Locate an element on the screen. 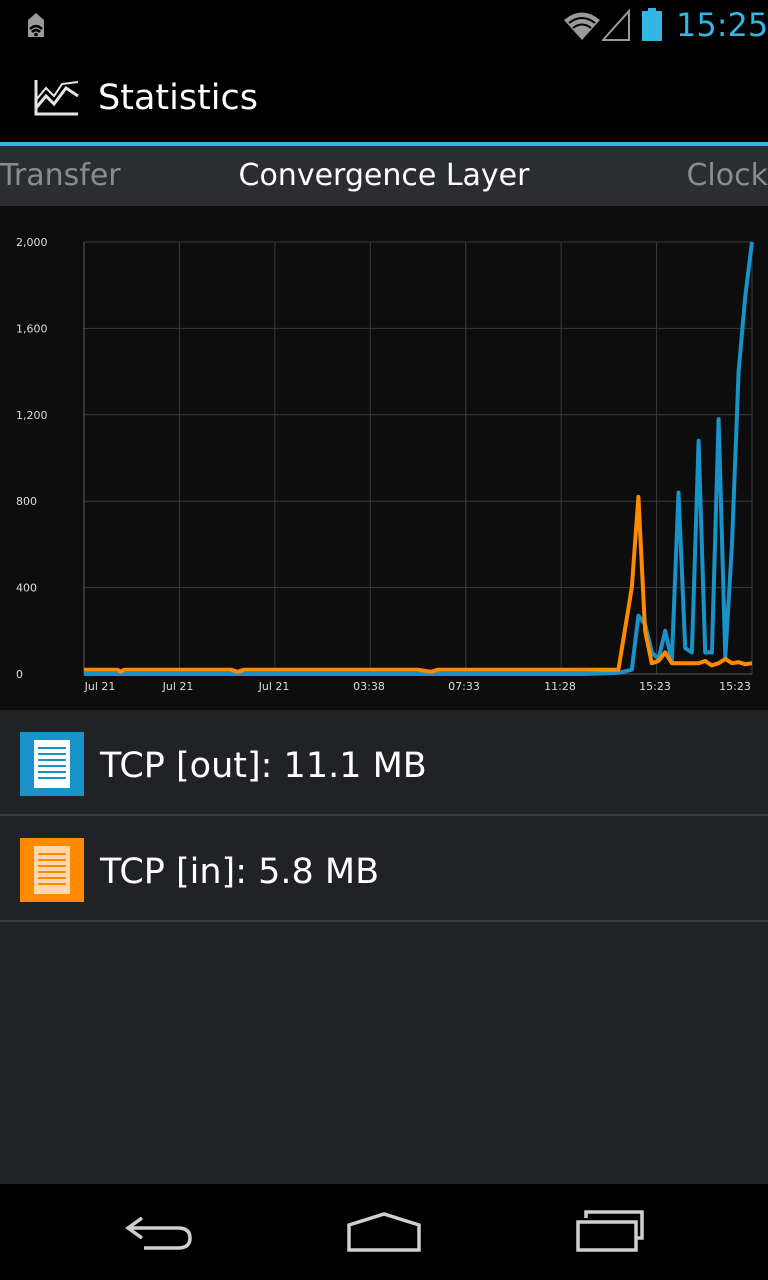  y-tick-label: 800 is located at coordinates (26, 501).